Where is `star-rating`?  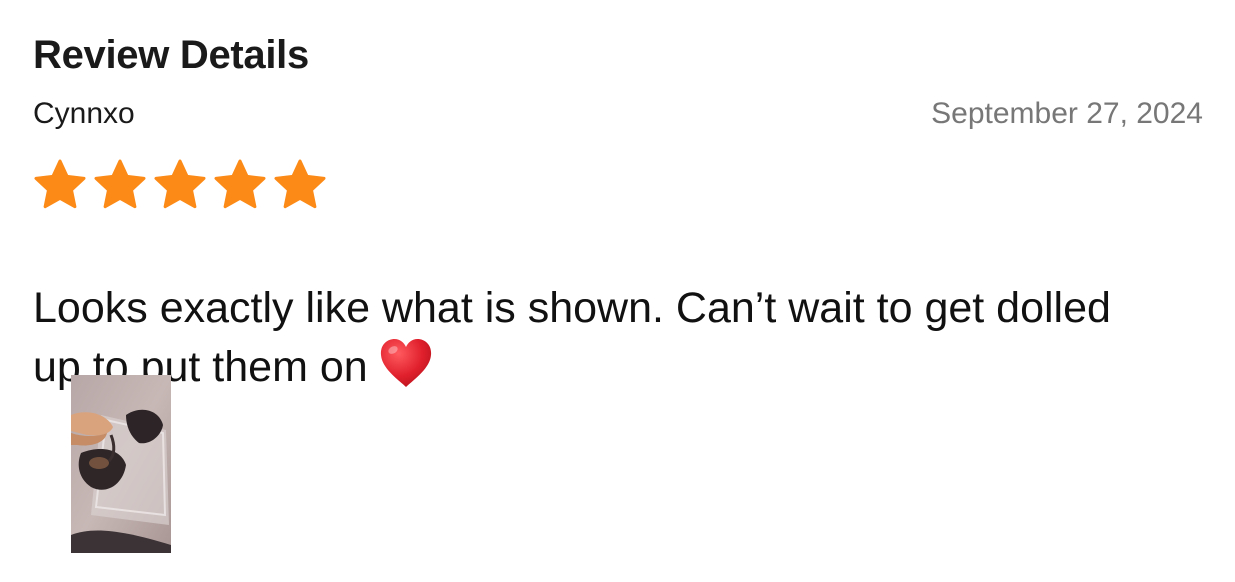 star-rating is located at coordinates (180, 184).